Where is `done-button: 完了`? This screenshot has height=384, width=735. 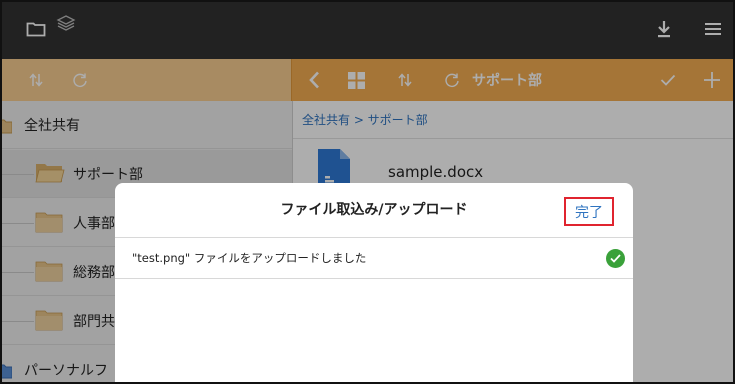
done-button: 完了 is located at coordinates (589, 211).